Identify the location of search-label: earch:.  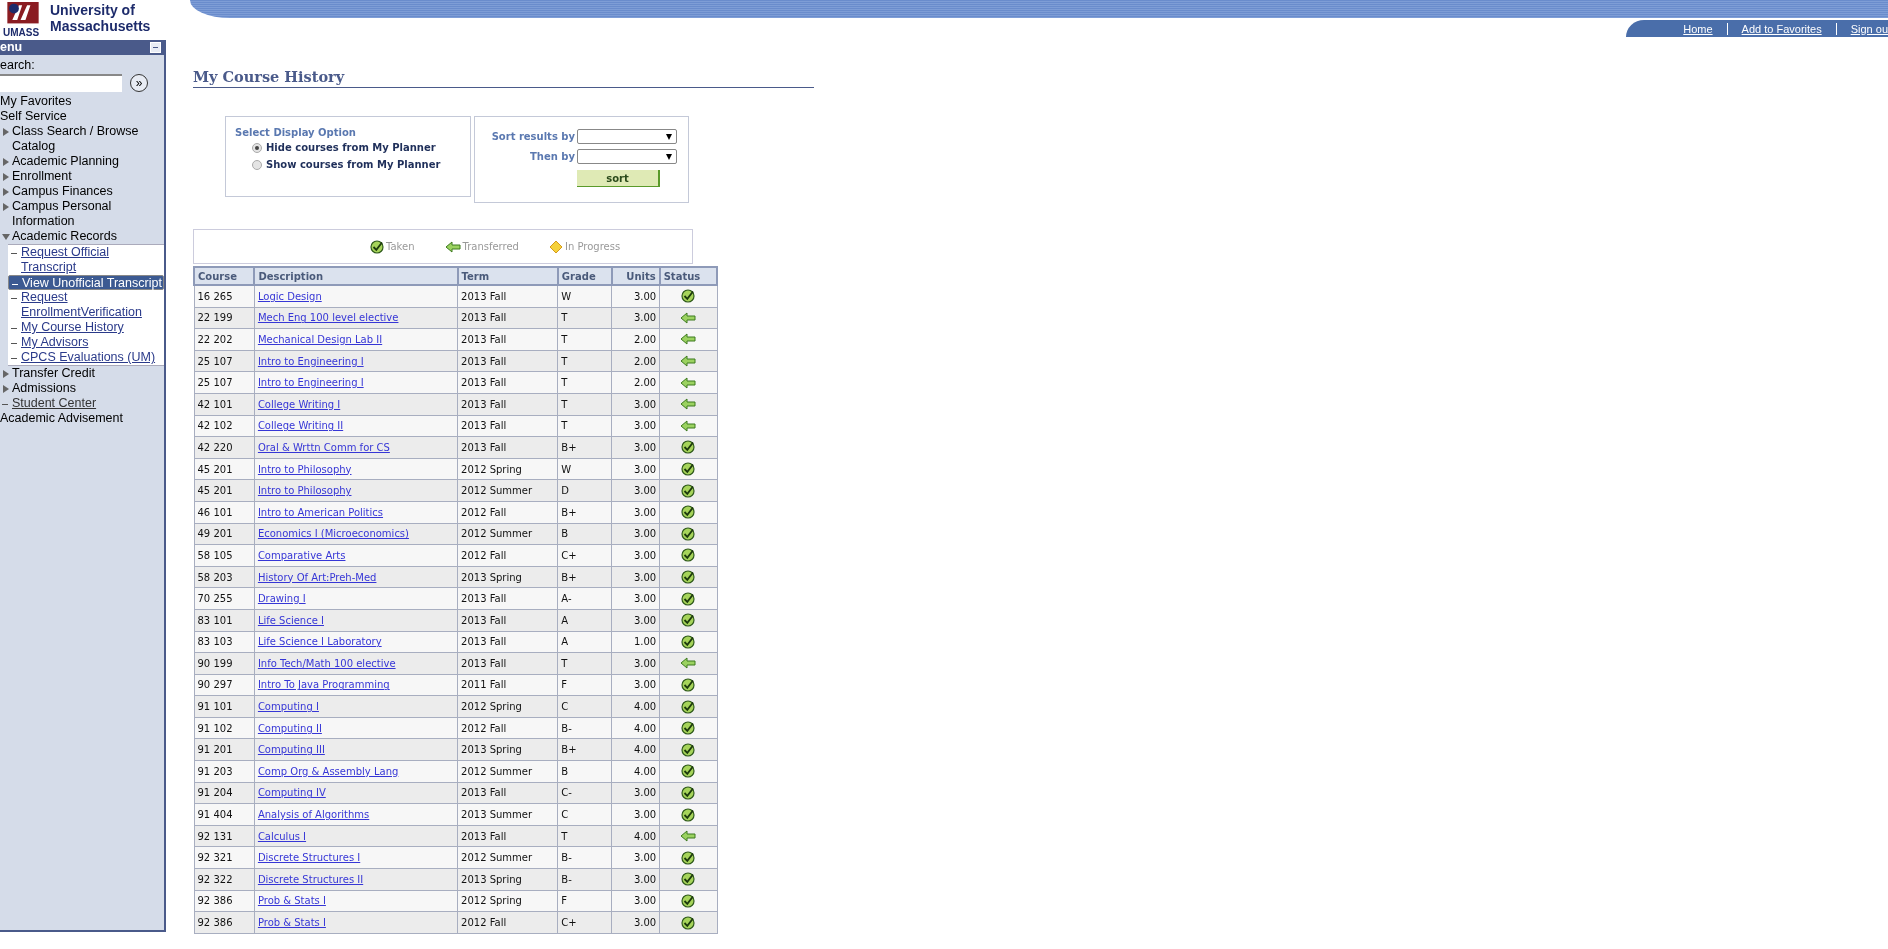
(18, 65).